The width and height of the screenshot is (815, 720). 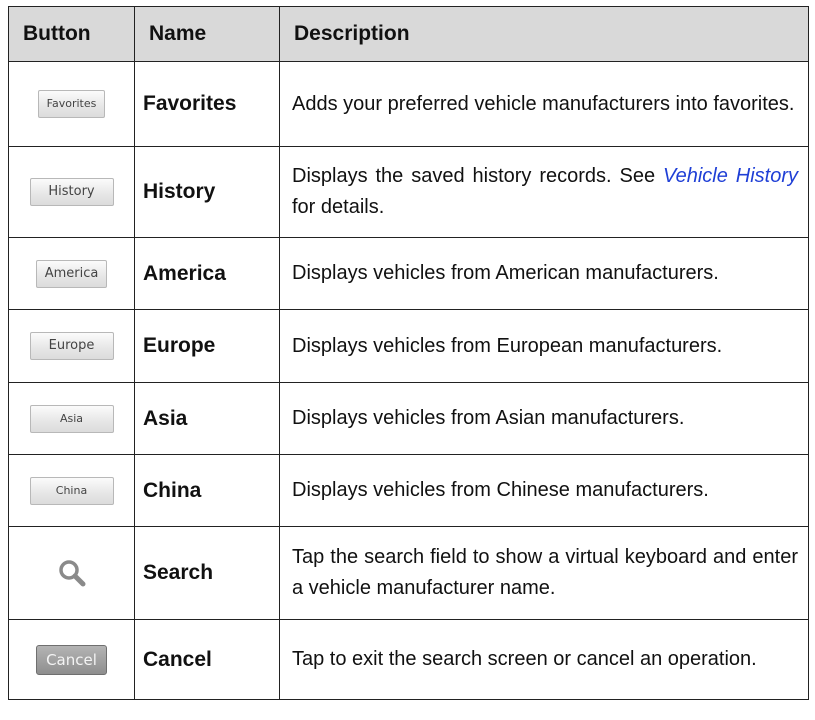 I want to click on row-name: Favorites, so click(x=207, y=104).